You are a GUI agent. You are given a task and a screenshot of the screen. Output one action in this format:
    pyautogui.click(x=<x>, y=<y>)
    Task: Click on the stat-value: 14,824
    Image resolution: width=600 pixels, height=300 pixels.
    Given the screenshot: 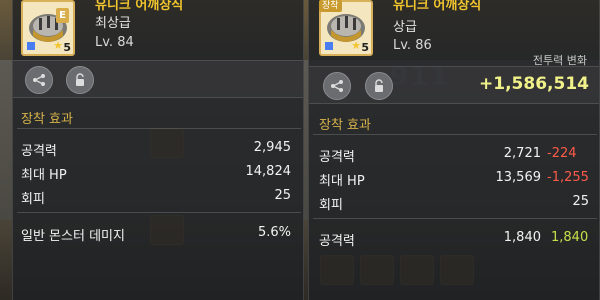 What is the action you would take?
    pyautogui.click(x=268, y=171)
    